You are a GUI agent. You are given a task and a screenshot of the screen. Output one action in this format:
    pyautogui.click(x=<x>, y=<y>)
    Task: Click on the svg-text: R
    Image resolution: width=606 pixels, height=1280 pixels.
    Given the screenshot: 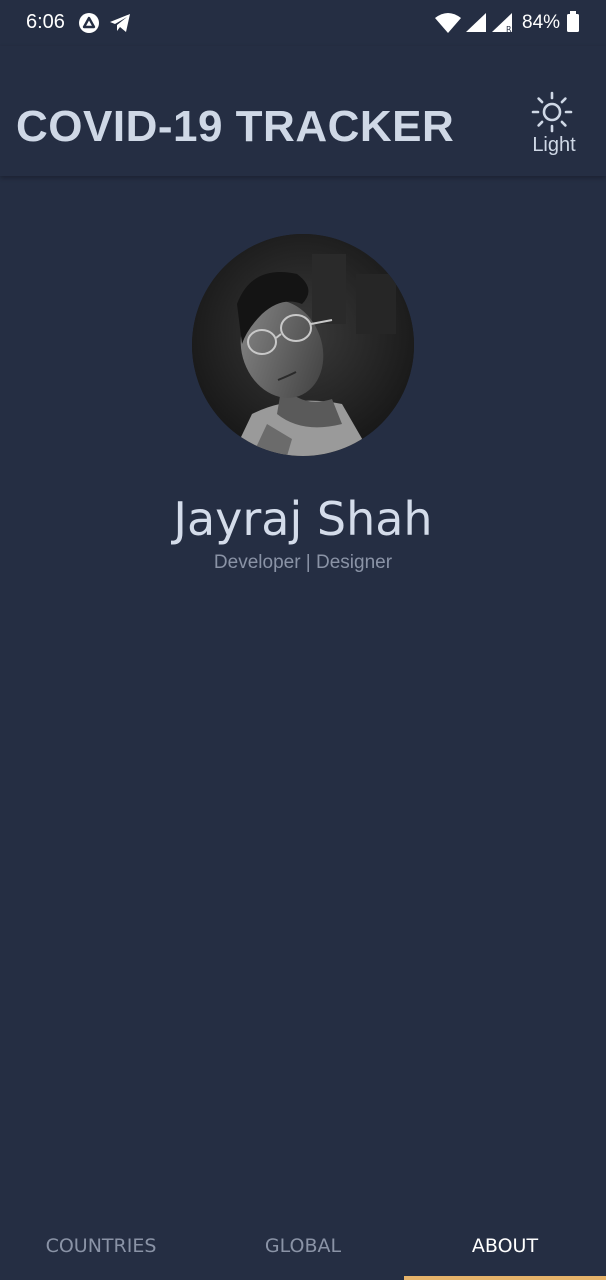 What is the action you would take?
    pyautogui.click(x=509, y=29)
    